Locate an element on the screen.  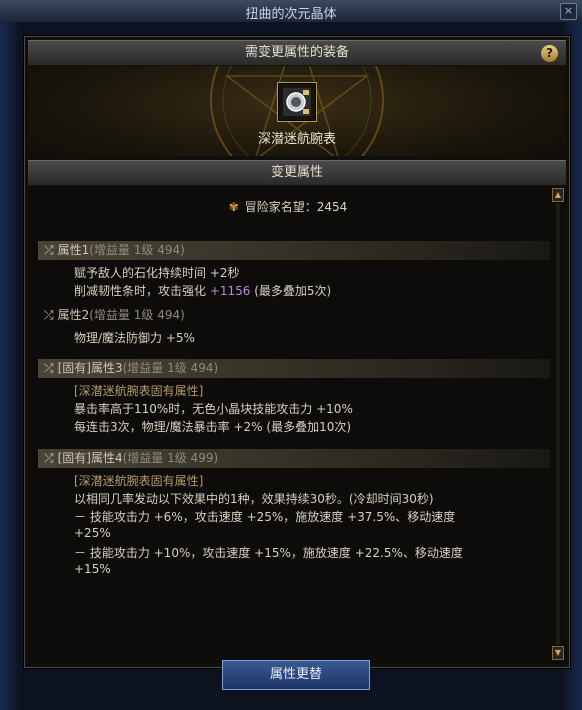
item-name: 深潜迷航腕表 is located at coordinates (296, 139).